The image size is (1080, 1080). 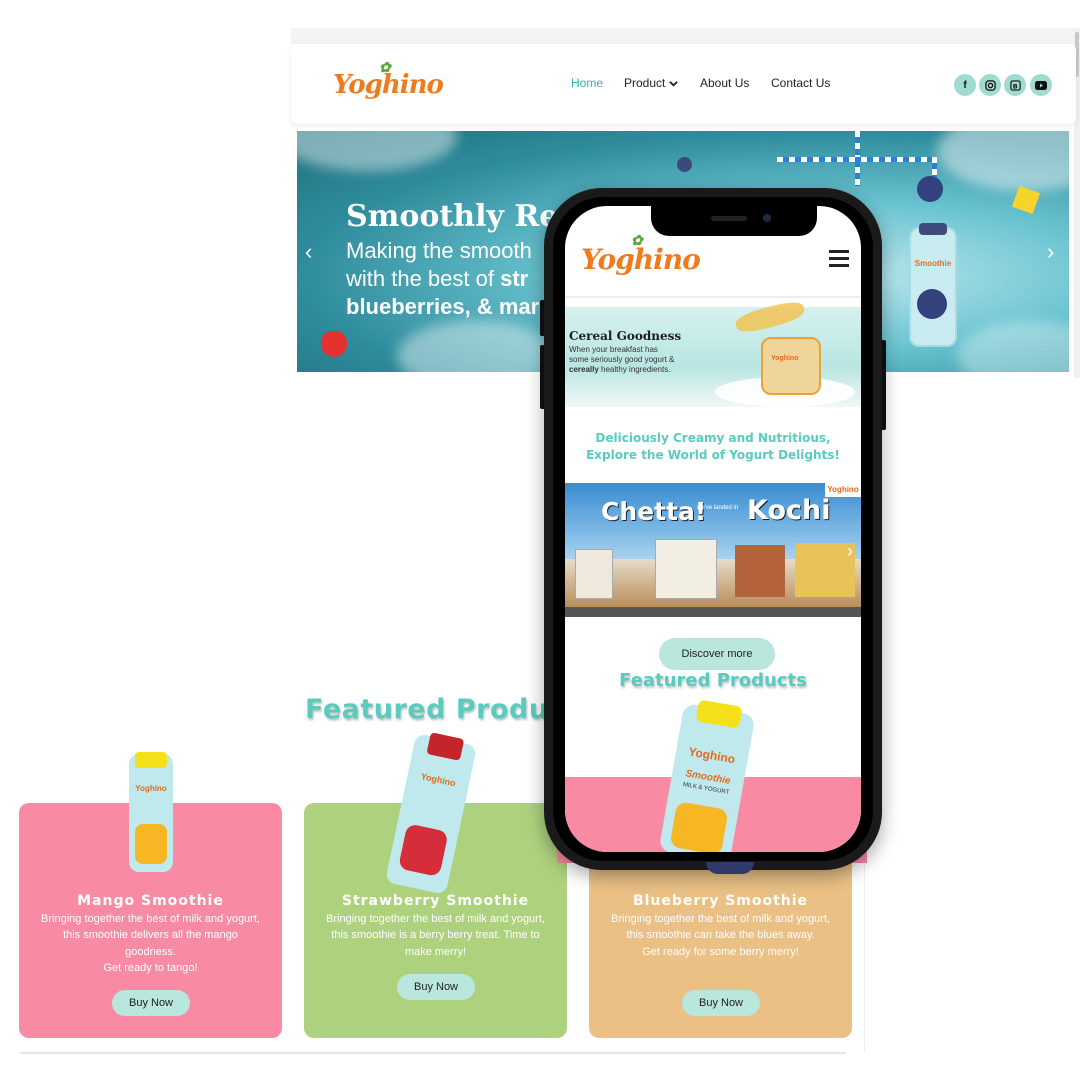 I want to click on hero-prev-arrow-icon: ‹, so click(x=308, y=252).